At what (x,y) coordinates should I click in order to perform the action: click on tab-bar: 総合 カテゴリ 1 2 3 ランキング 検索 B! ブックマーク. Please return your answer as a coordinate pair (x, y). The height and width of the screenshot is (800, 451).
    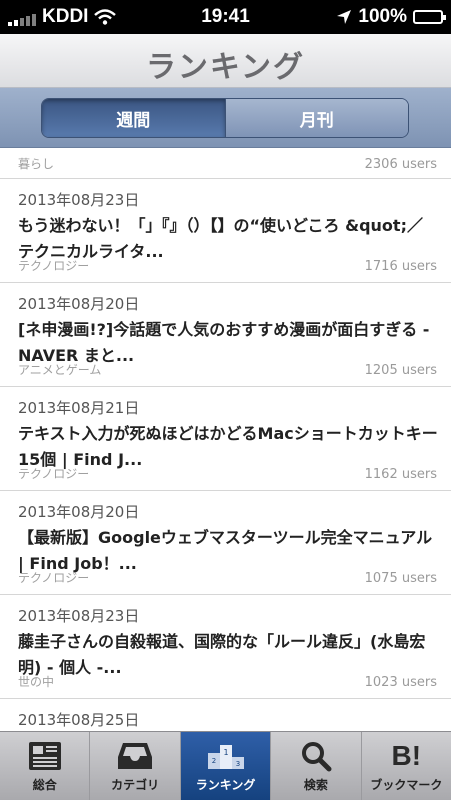
    Looking at the image, I should click on (225, 765).